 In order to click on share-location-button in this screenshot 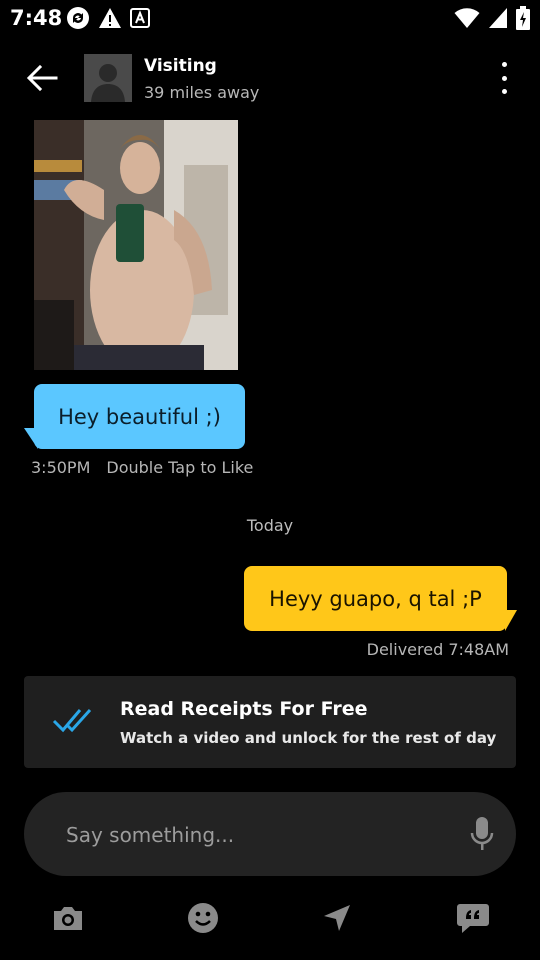, I will do `click(337, 918)`.